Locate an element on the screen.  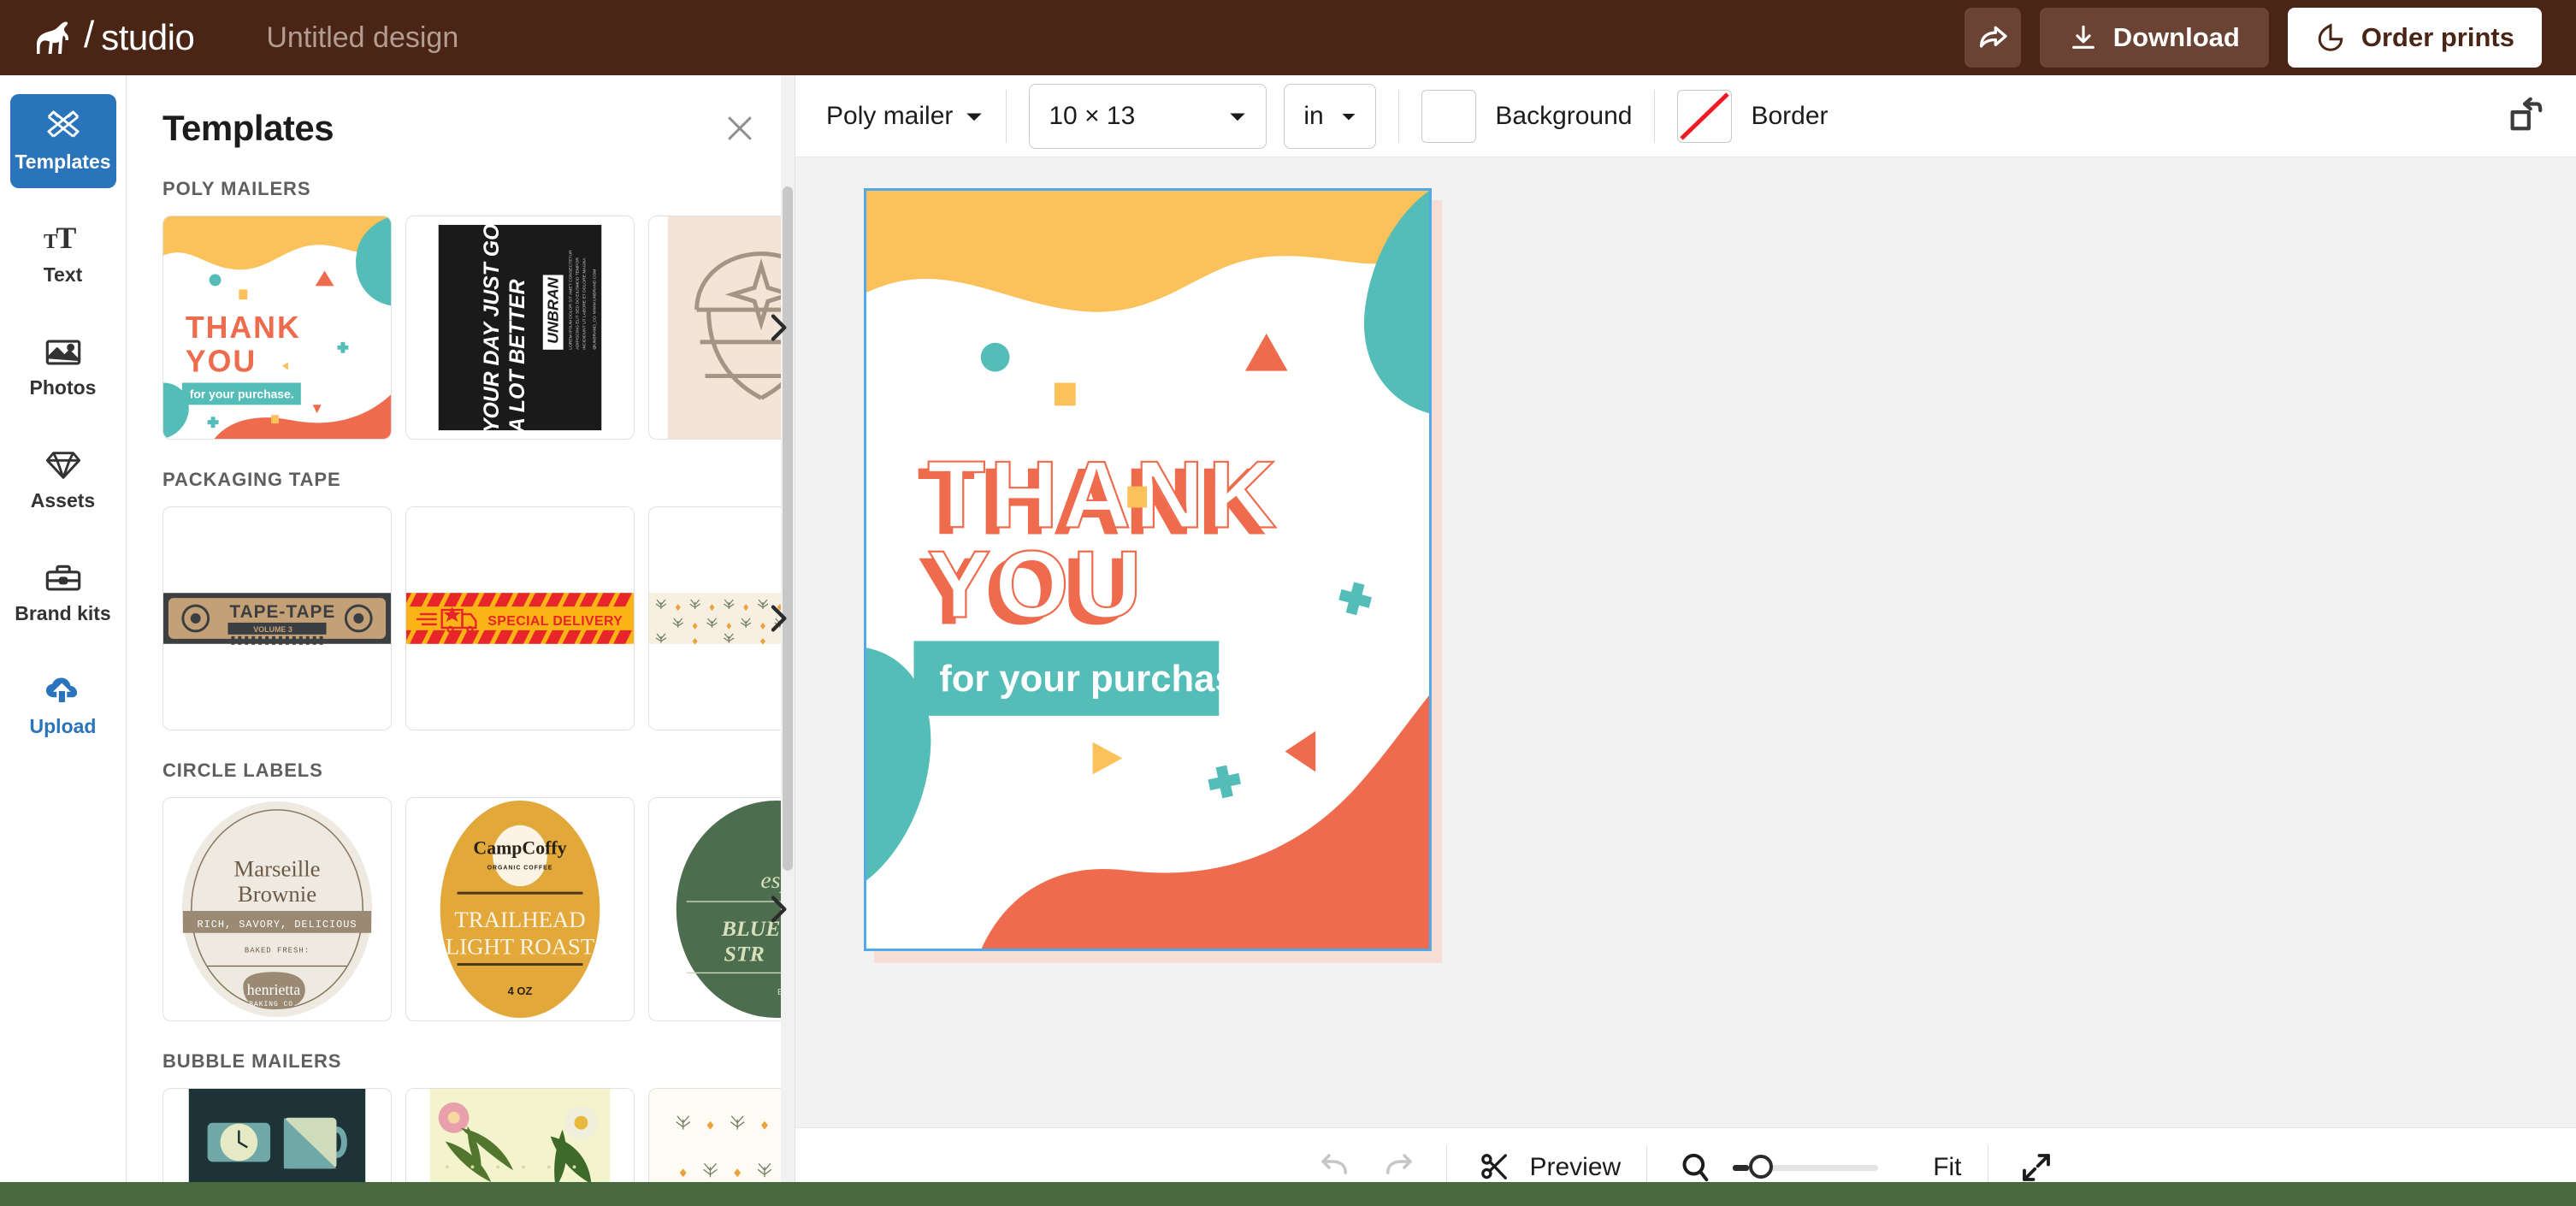
canvas-toolbar: Poly mailer 10 × 13 in Background Border is located at coordinates (1685, 116).